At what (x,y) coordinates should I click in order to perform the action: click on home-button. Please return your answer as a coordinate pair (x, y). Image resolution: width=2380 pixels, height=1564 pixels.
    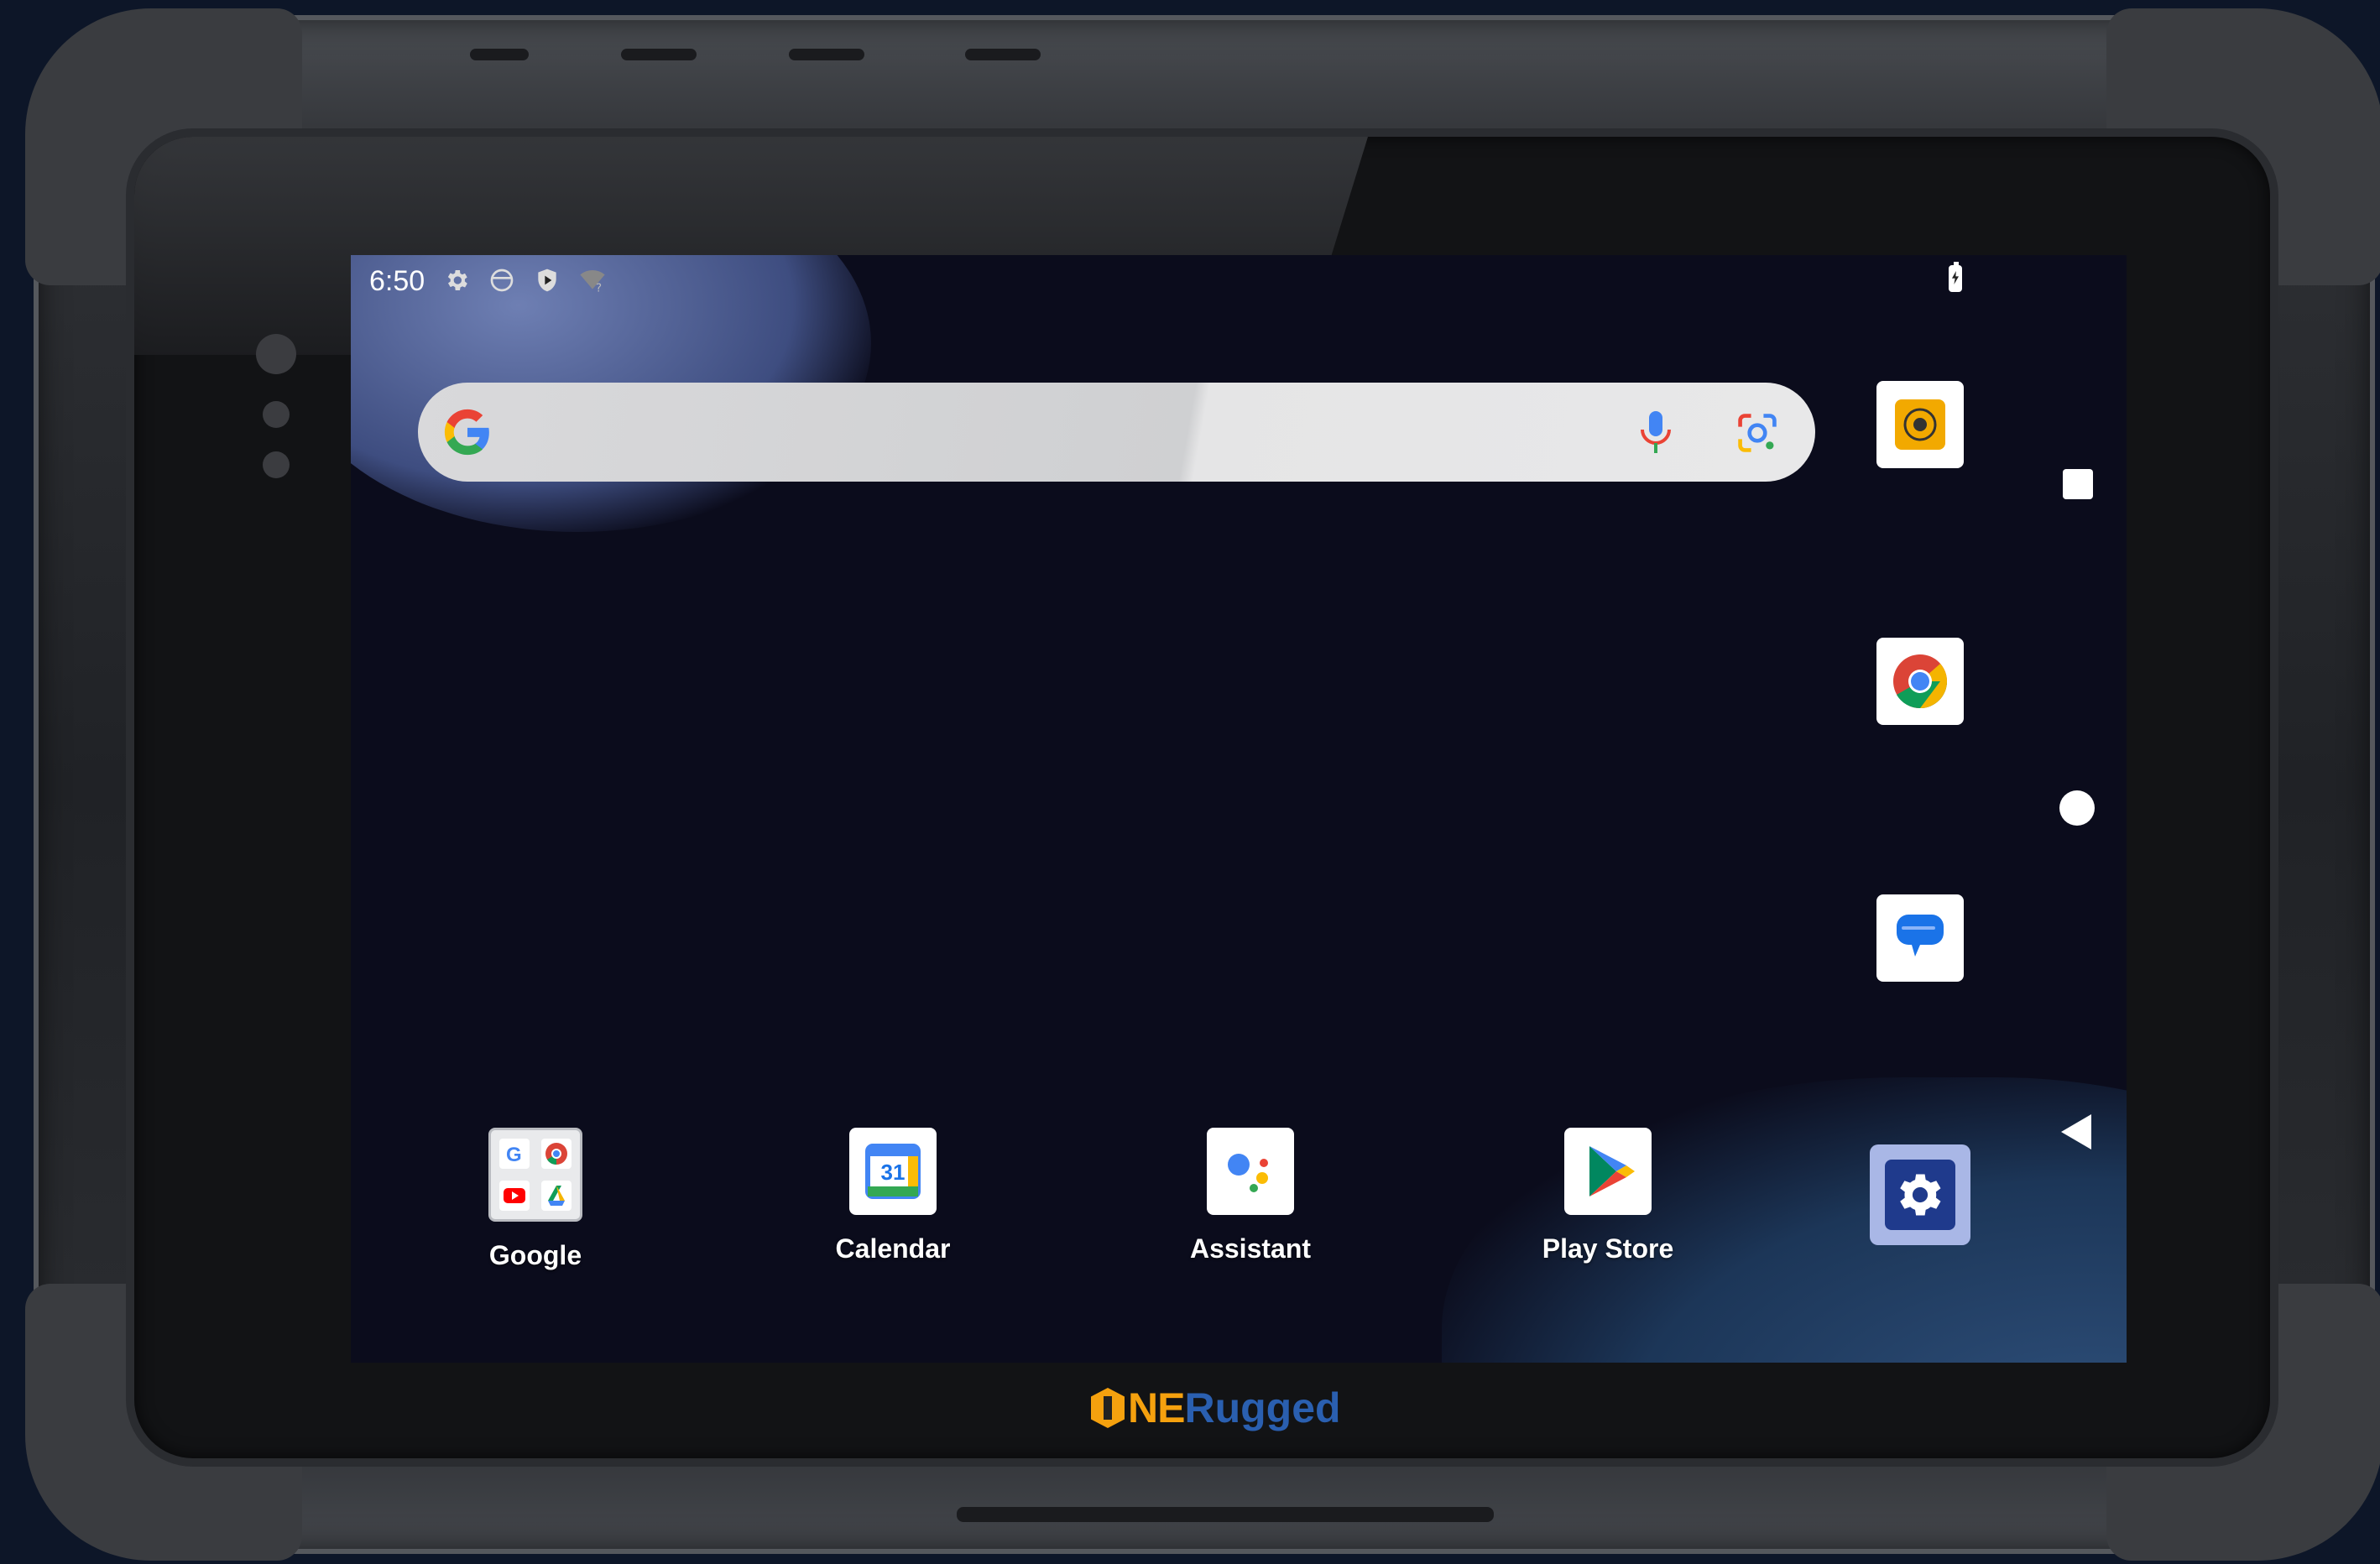
    Looking at the image, I should click on (2077, 808).